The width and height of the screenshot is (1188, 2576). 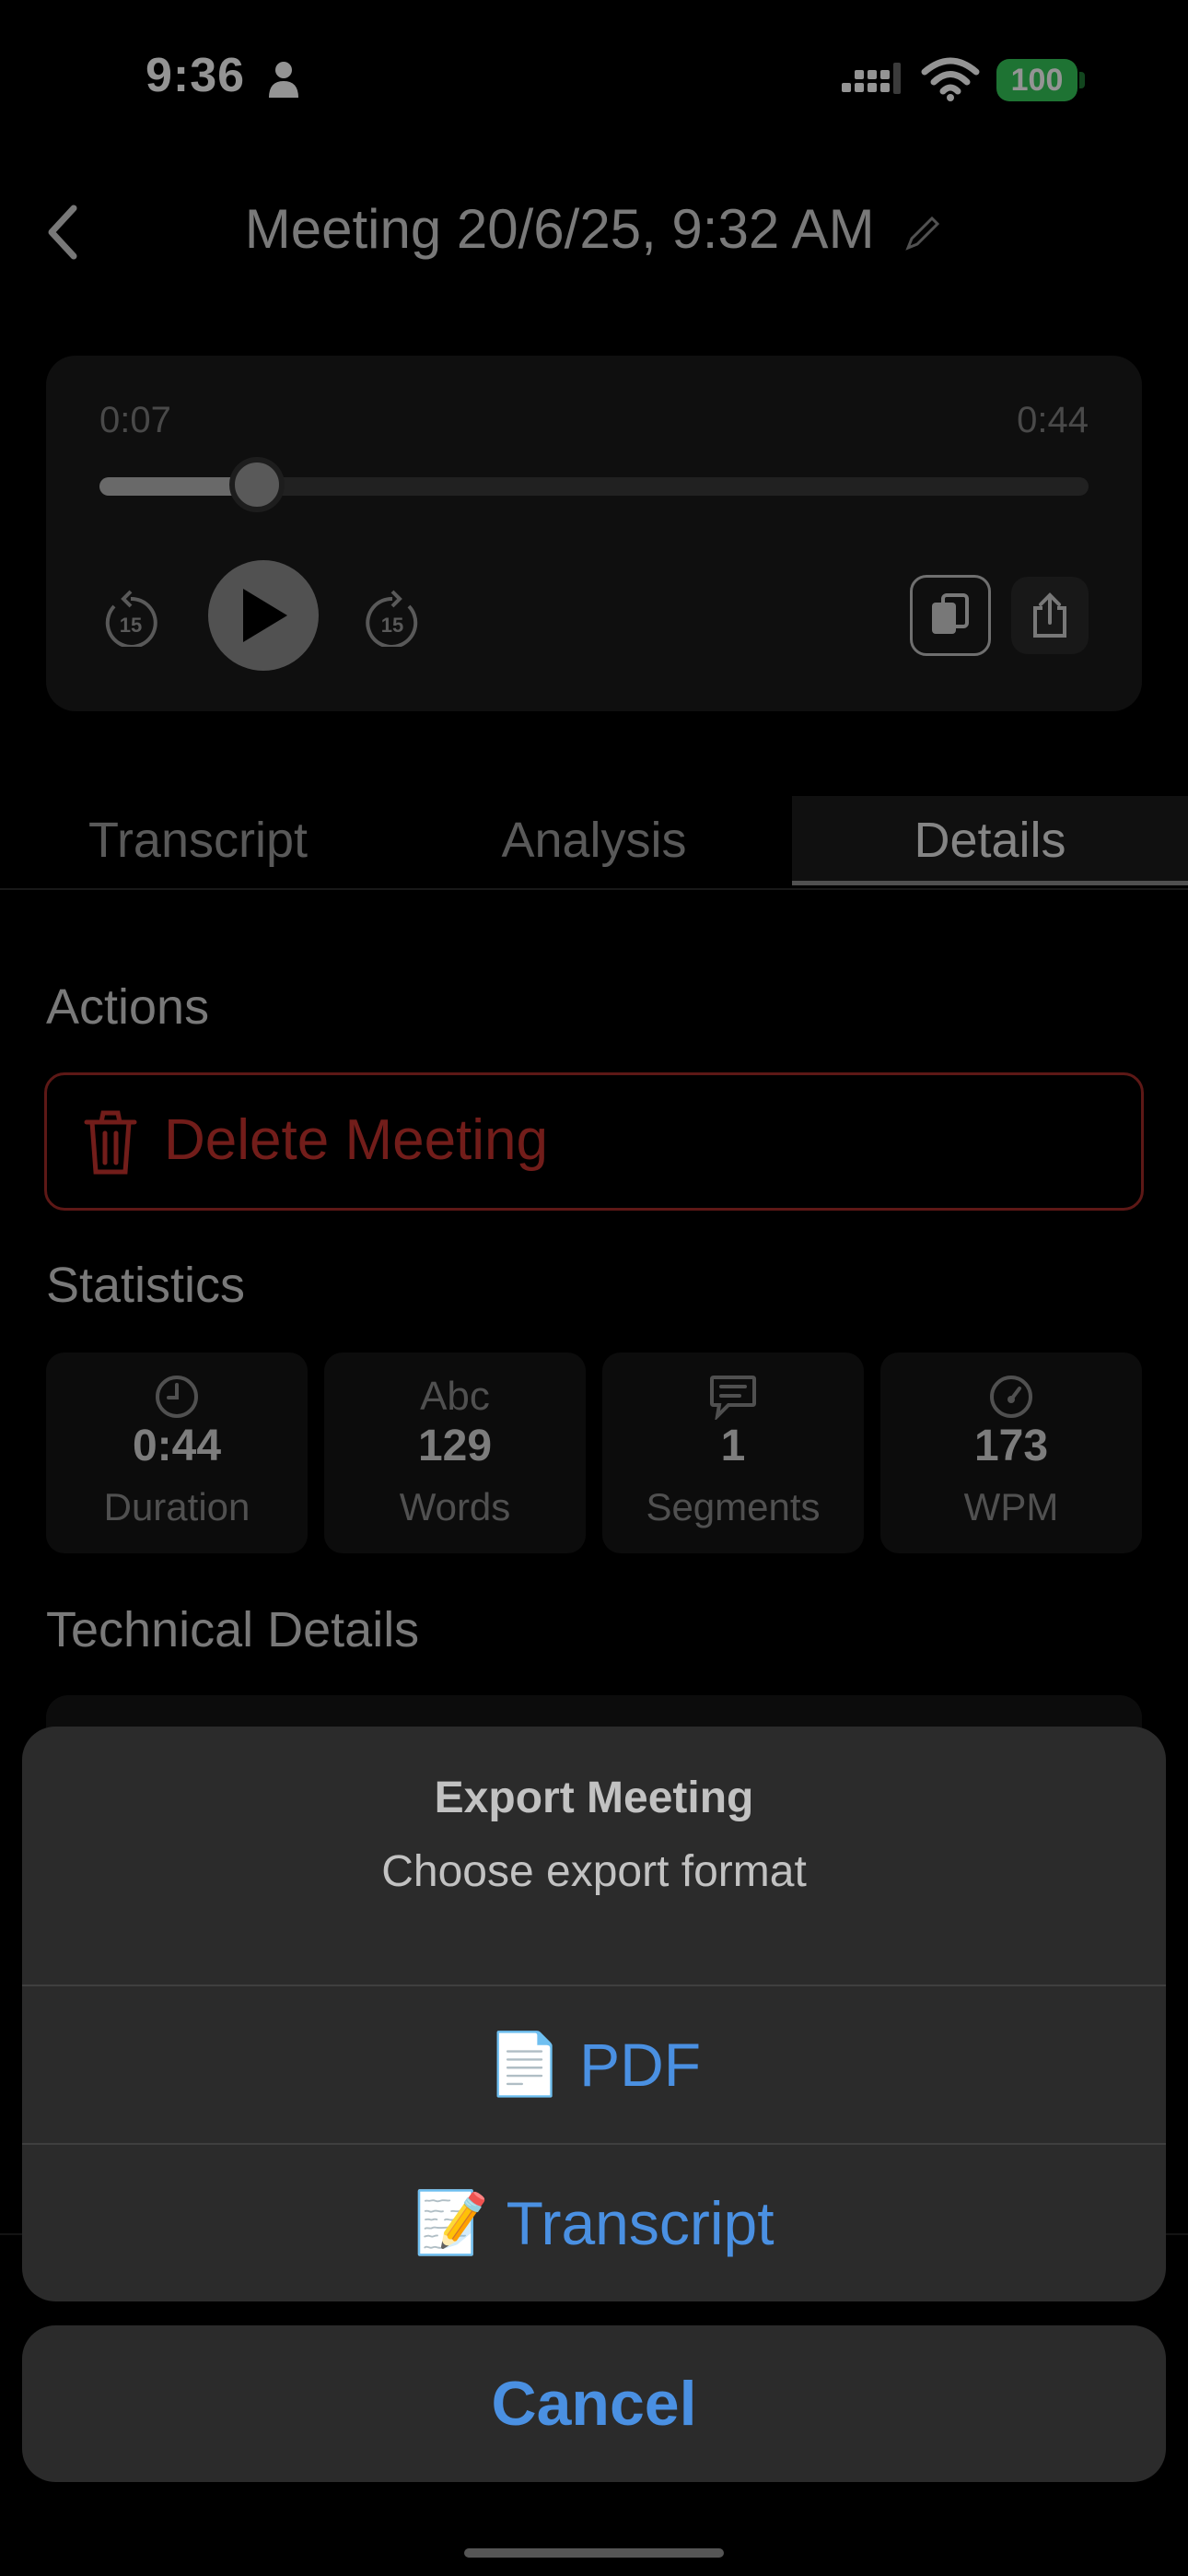 I want to click on export-transcript-option: 📝 Transcript, so click(x=594, y=2223).